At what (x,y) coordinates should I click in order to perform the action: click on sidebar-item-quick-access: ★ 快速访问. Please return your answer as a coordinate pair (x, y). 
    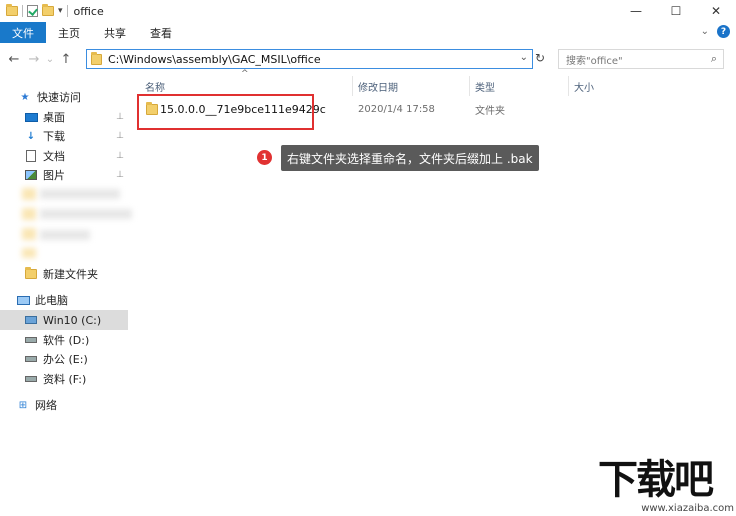
    Looking at the image, I should click on (73, 97).